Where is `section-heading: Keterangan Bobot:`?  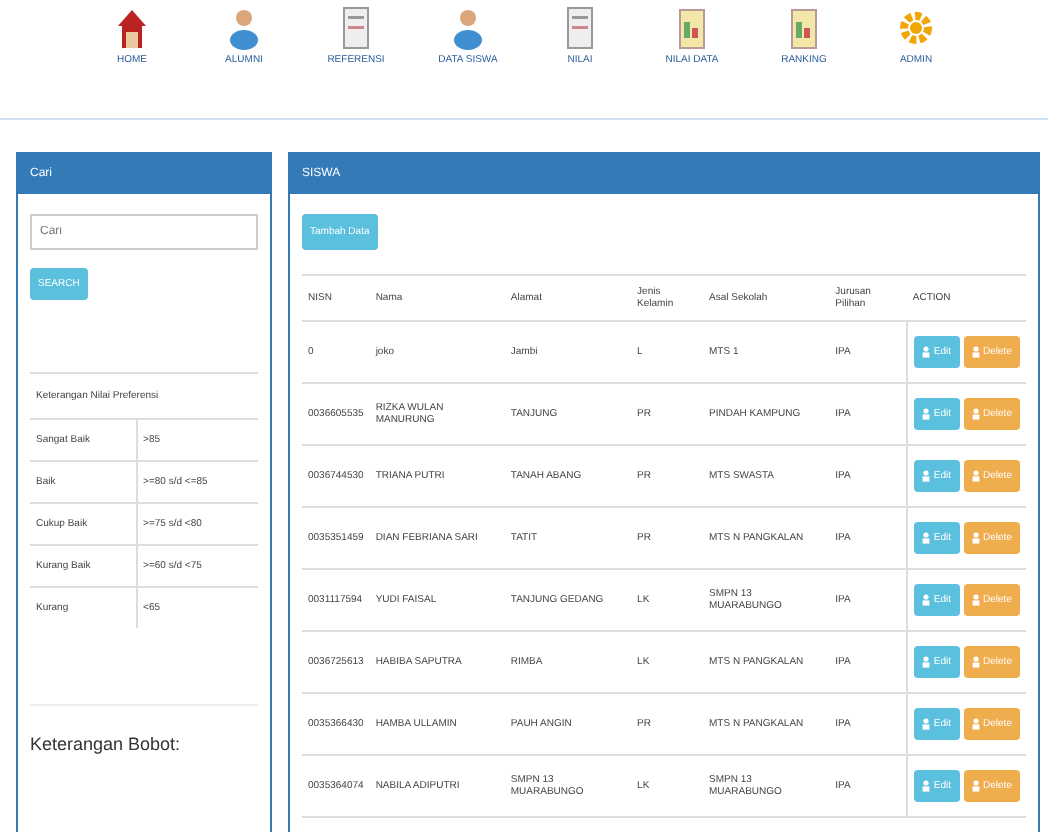 section-heading: Keterangan Bobot: is located at coordinates (144, 729).